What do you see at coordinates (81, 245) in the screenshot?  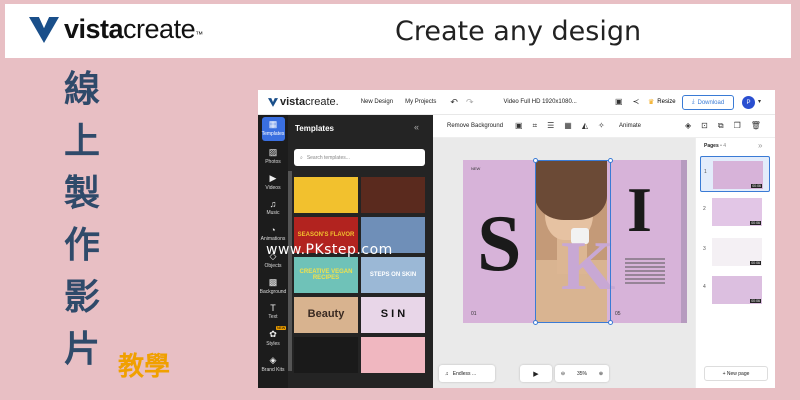 I see `title-char: 作` at bounding box center [81, 245].